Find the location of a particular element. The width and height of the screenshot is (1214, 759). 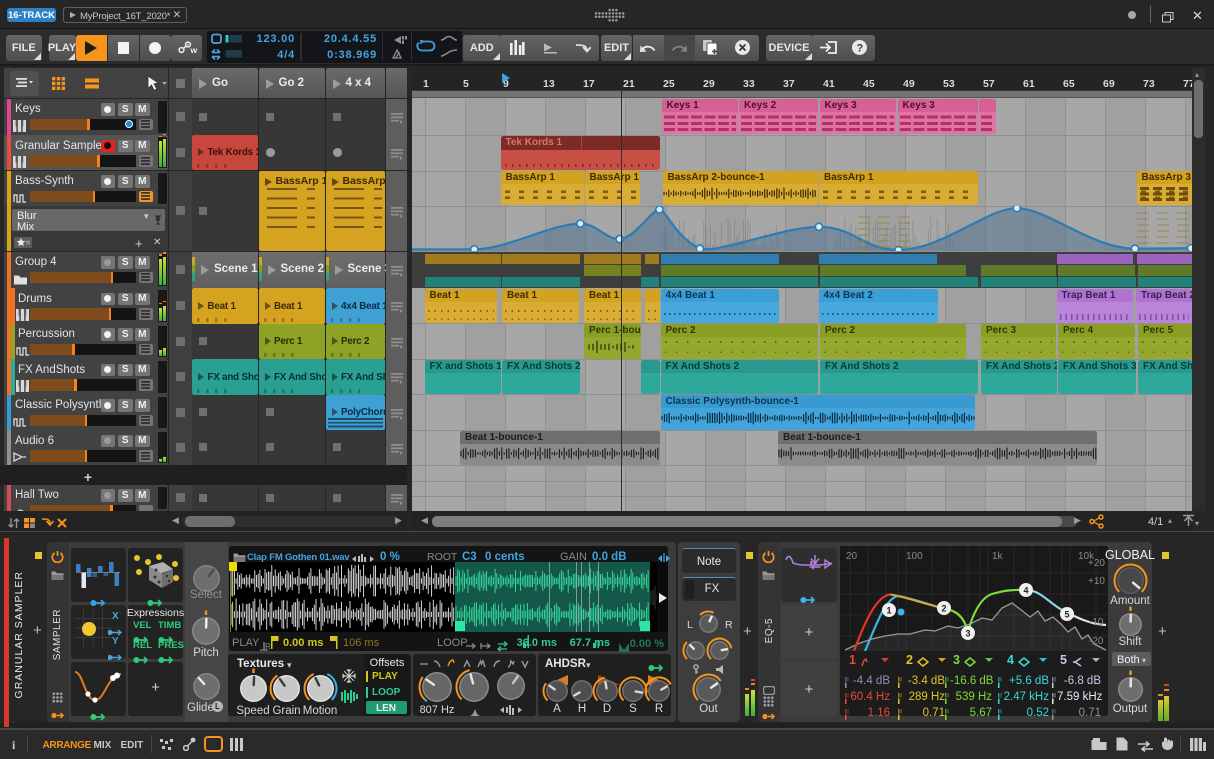

svg-text: w is located at coordinates (193, 50).